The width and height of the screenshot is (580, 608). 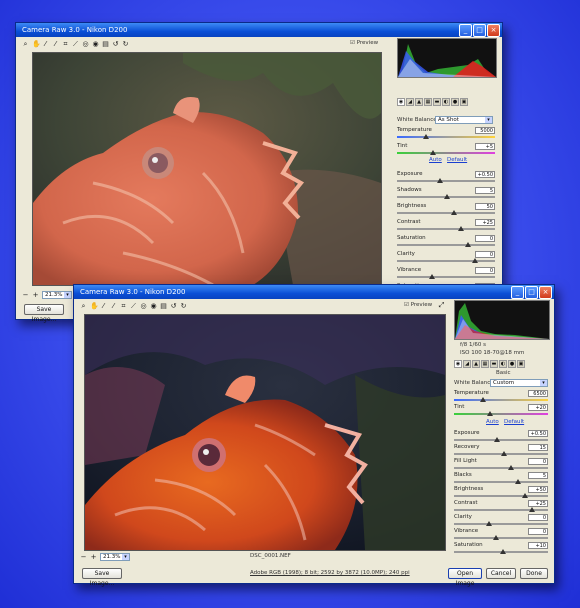 I want to click on slider-value-field: 6500, so click(x=538, y=393).